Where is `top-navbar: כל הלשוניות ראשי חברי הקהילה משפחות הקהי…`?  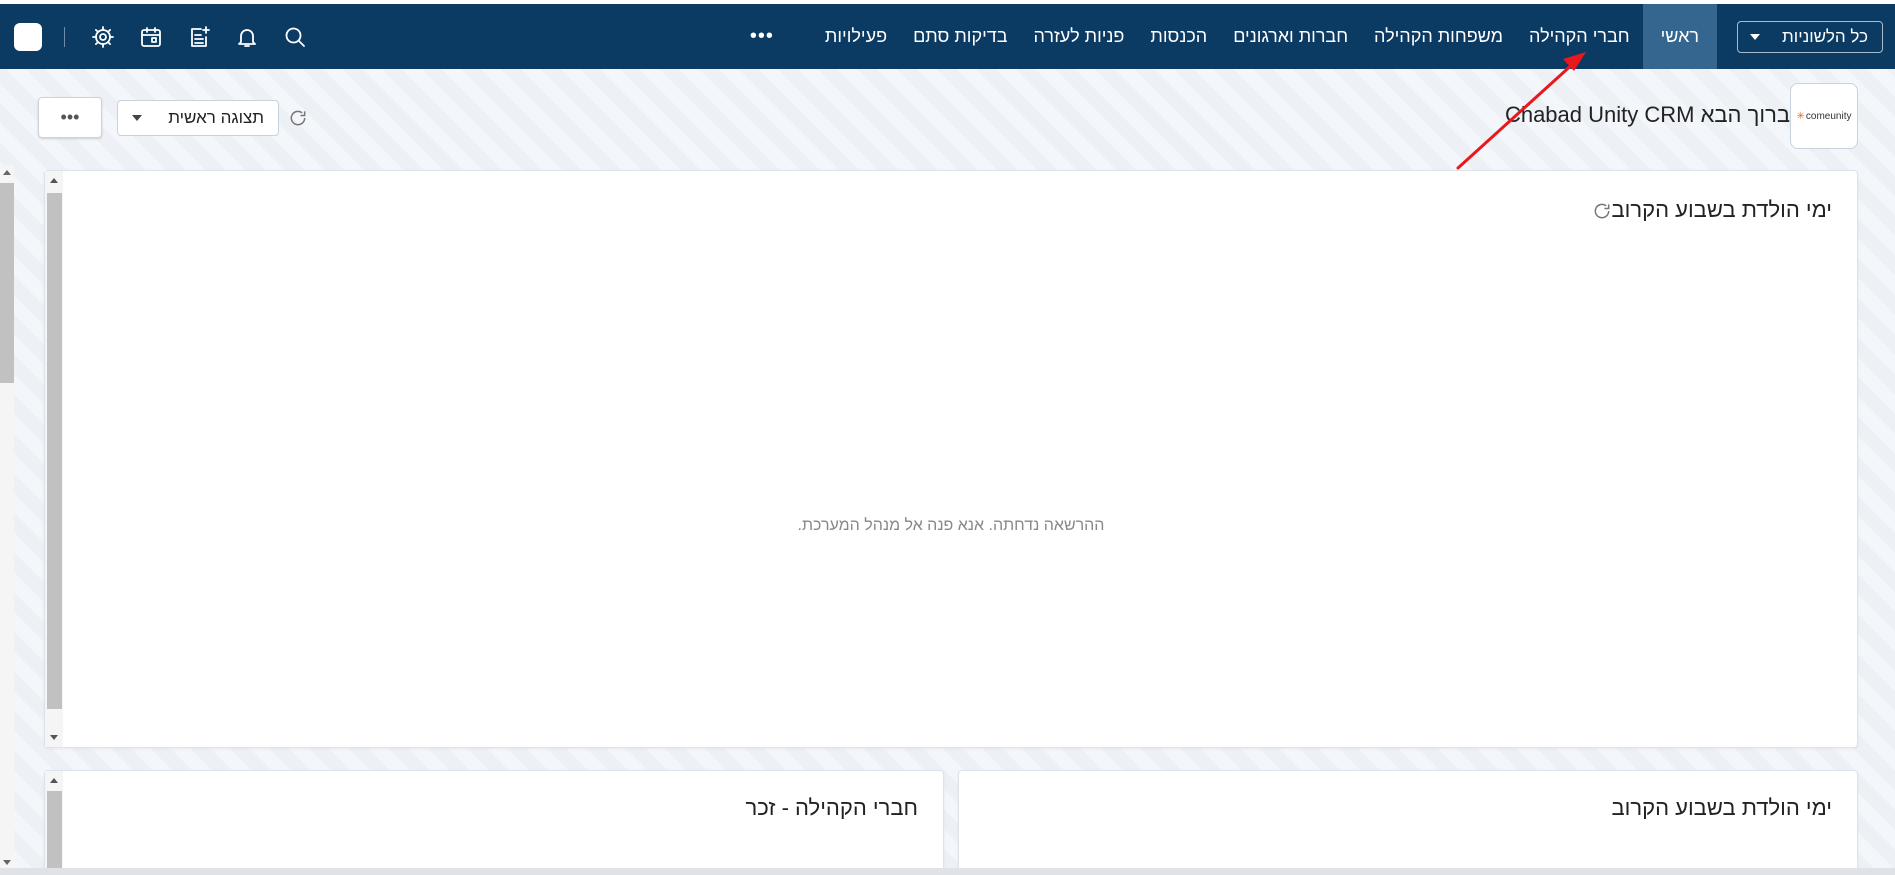 top-navbar: כל הלשוניות ראשי חברי הקהילה משפחות הקהי… is located at coordinates (947, 36).